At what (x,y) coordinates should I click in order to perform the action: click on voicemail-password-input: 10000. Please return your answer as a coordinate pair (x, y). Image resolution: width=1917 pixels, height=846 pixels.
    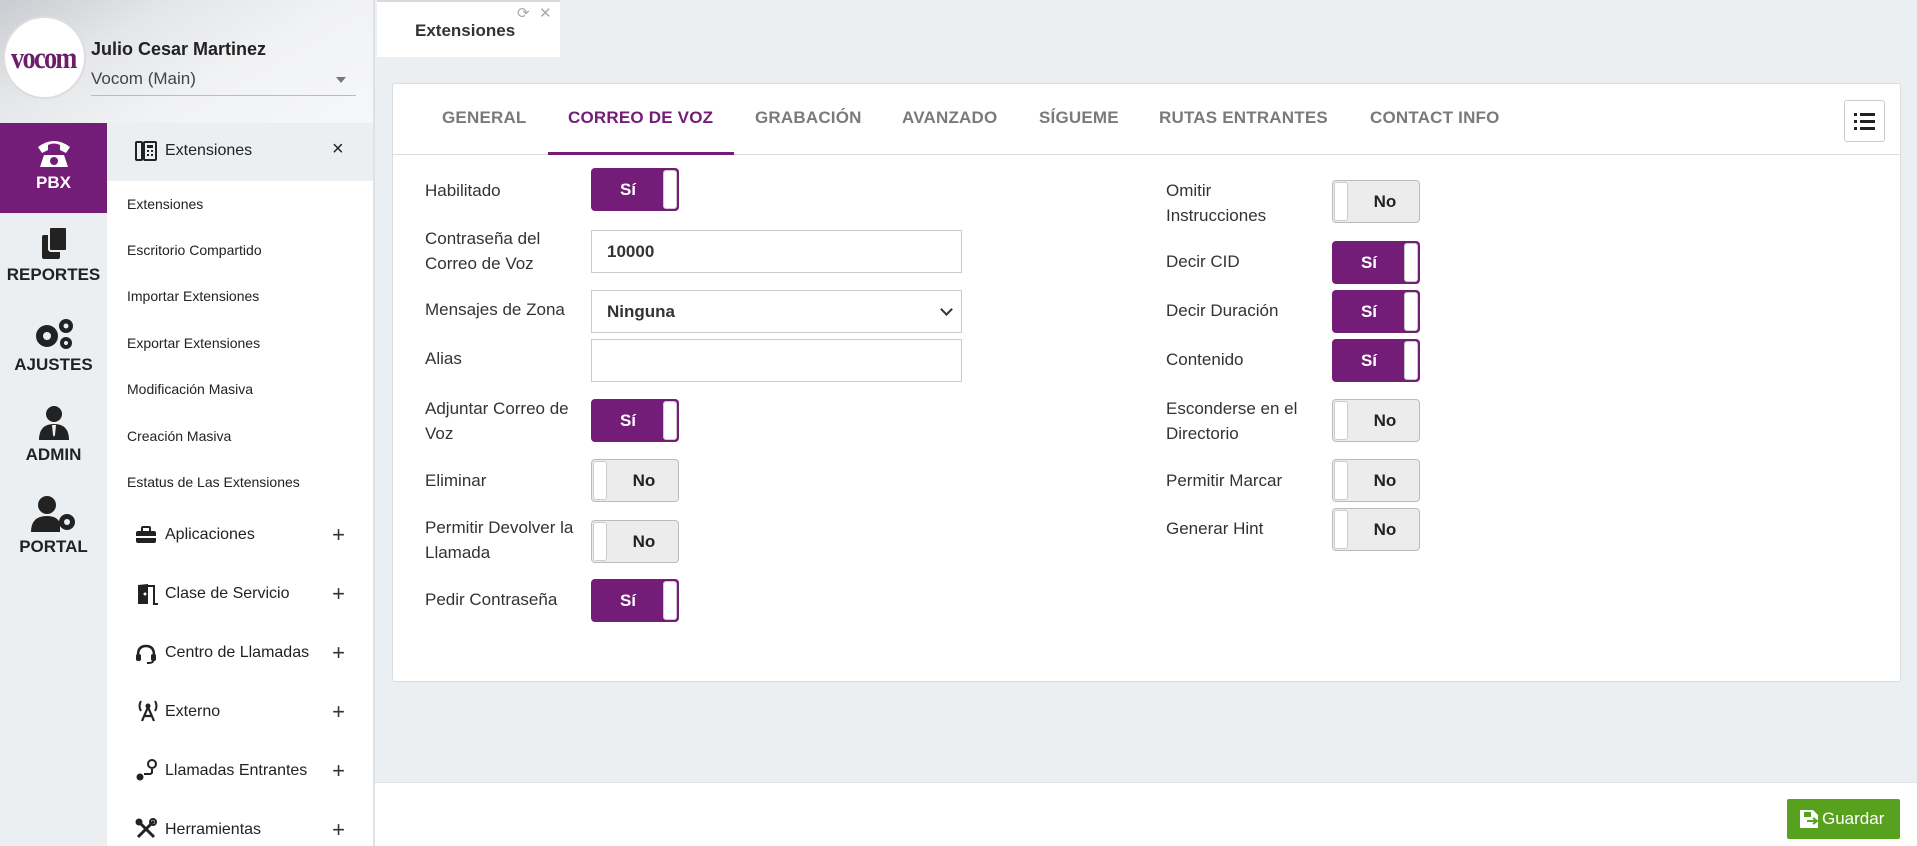
    Looking at the image, I should click on (776, 251).